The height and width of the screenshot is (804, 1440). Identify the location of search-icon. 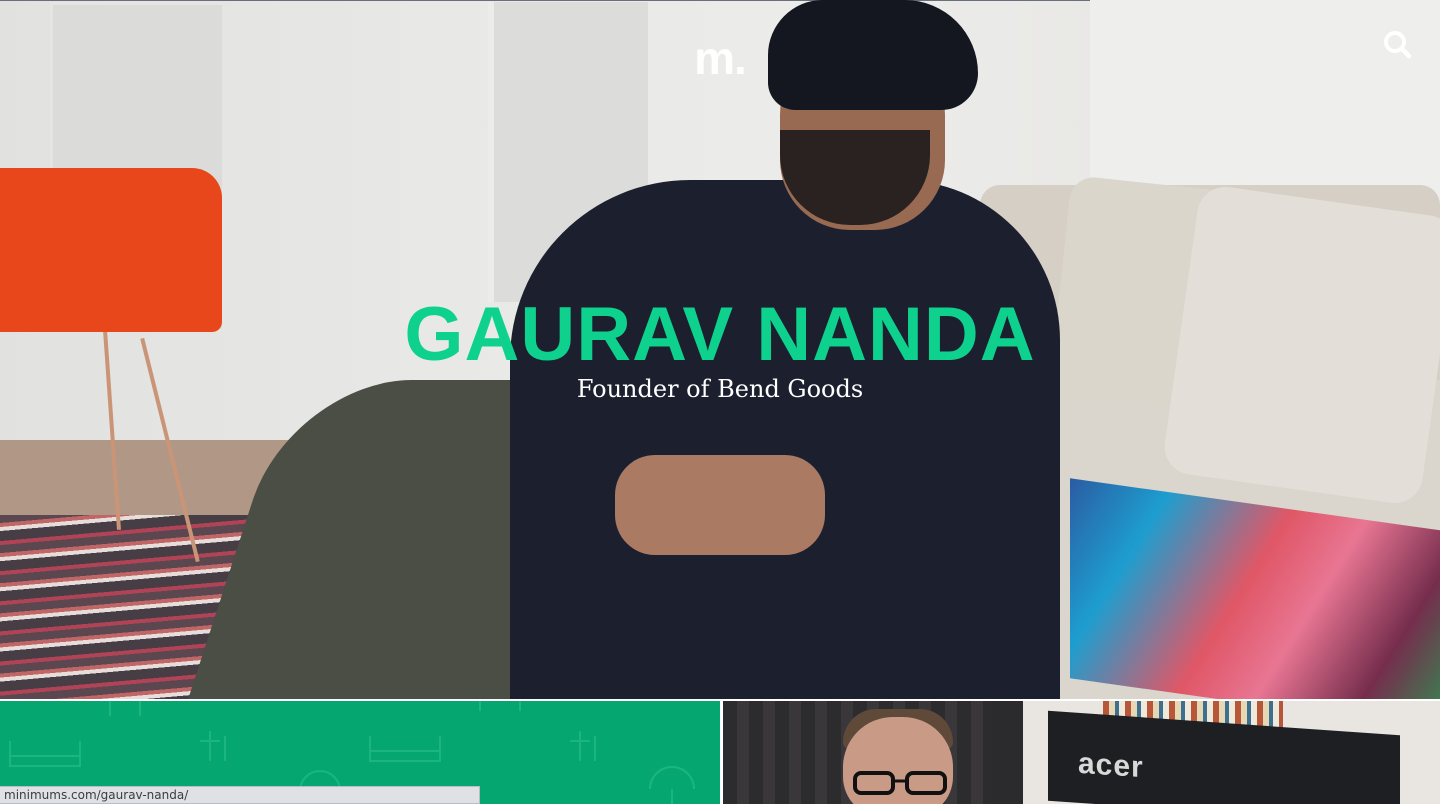
(1398, 45).